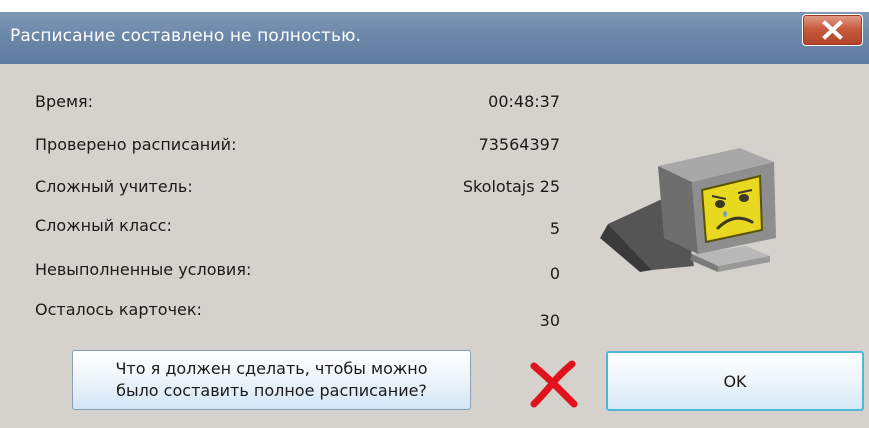  Describe the element at coordinates (271, 390) in the screenshot. I see `help-button-line-2: было составить полное расписание?` at that location.